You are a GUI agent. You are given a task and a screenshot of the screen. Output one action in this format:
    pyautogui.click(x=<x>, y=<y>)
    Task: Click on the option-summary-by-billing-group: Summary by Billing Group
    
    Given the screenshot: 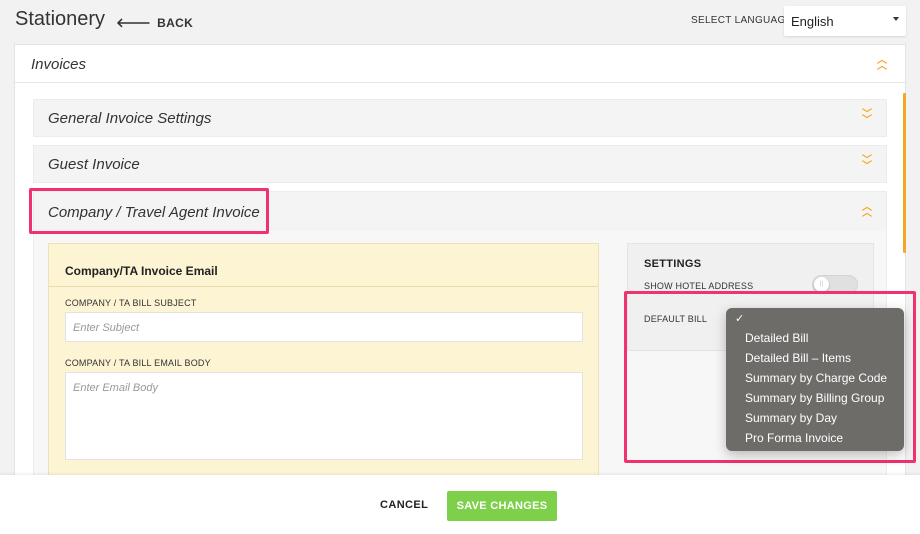 What is the action you would take?
    pyautogui.click(x=816, y=400)
    